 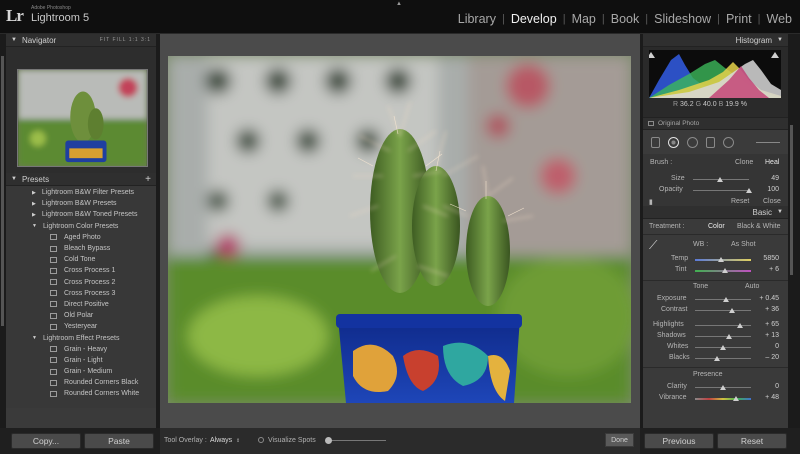 What do you see at coordinates (715, 212) in the screenshot?
I see `basic-header: Basic ▼` at bounding box center [715, 212].